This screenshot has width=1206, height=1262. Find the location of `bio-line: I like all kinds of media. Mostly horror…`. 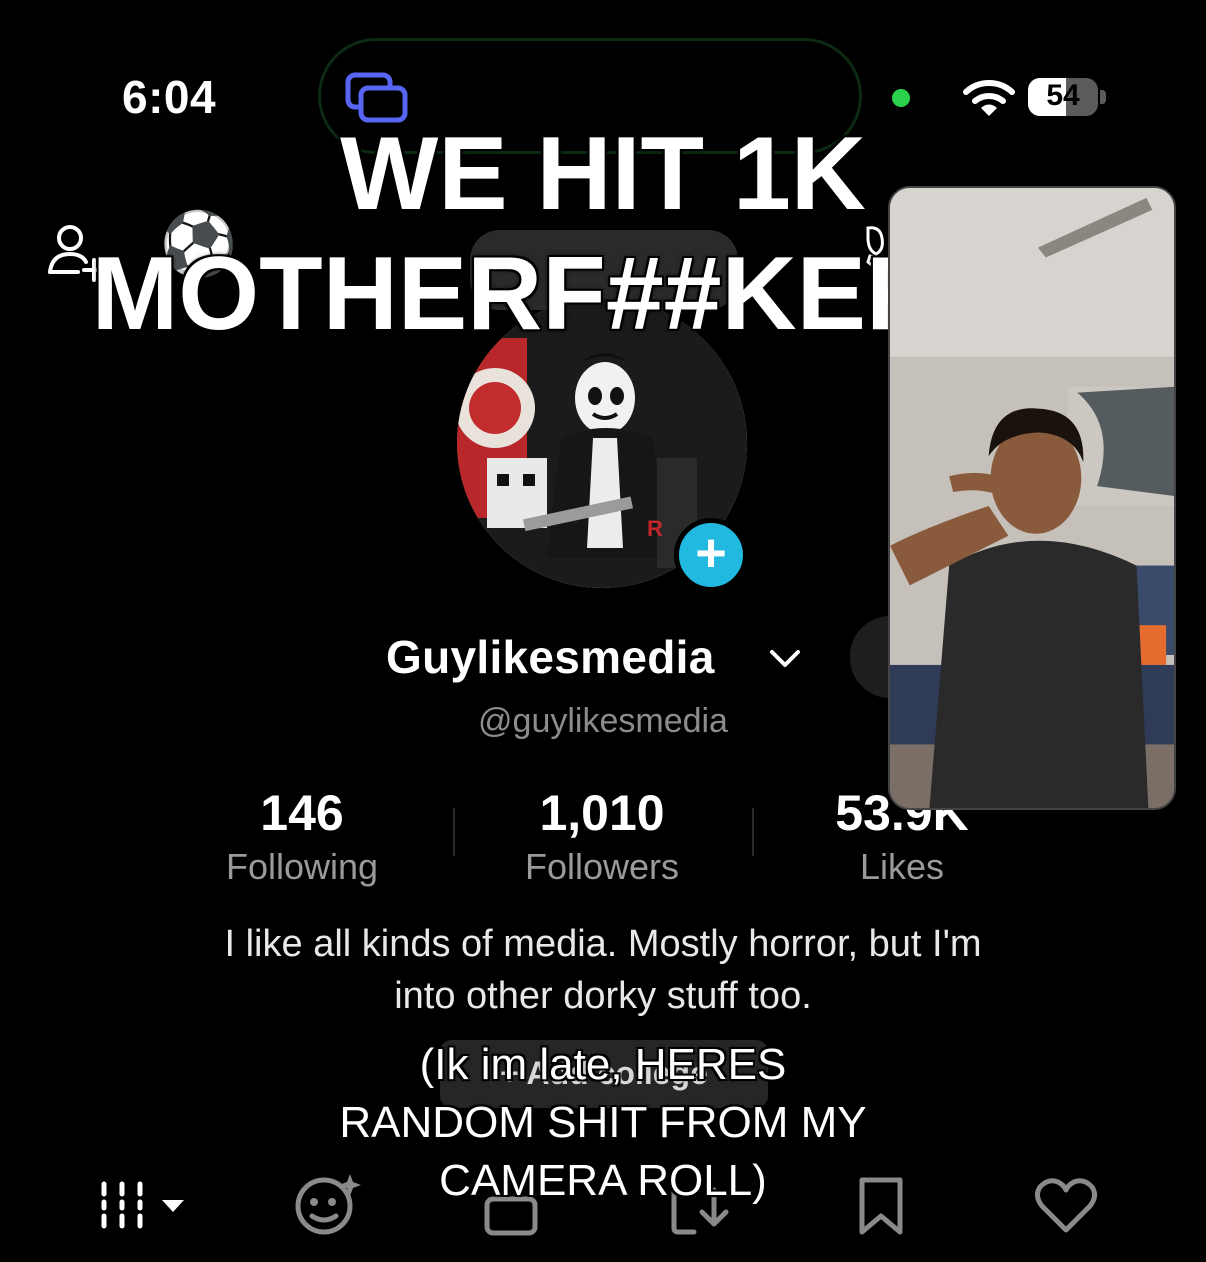

bio-line: I like all kinds of media. Mostly horror… is located at coordinates (603, 944).